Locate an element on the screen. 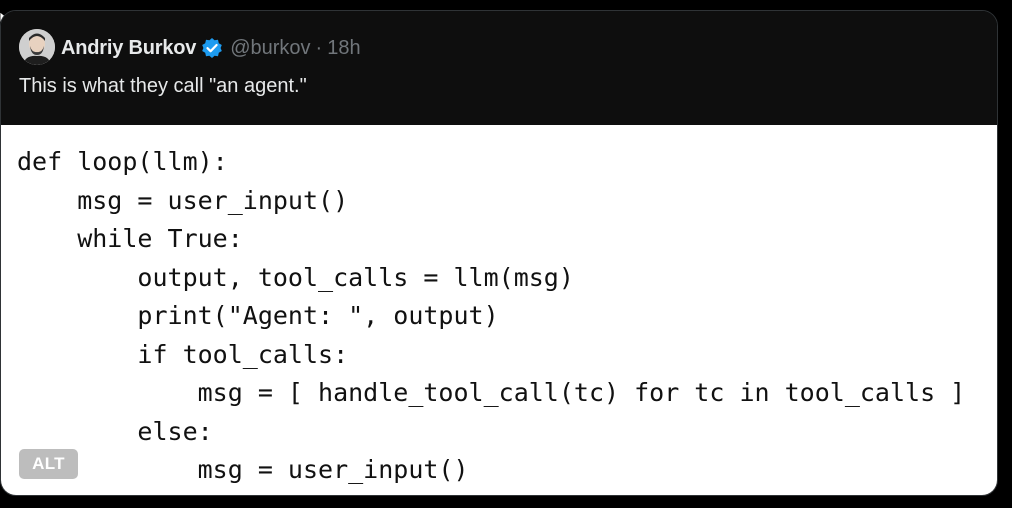 Image resolution: width=1012 pixels, height=508 pixels. alt-text-button: ALT is located at coordinates (48, 464).